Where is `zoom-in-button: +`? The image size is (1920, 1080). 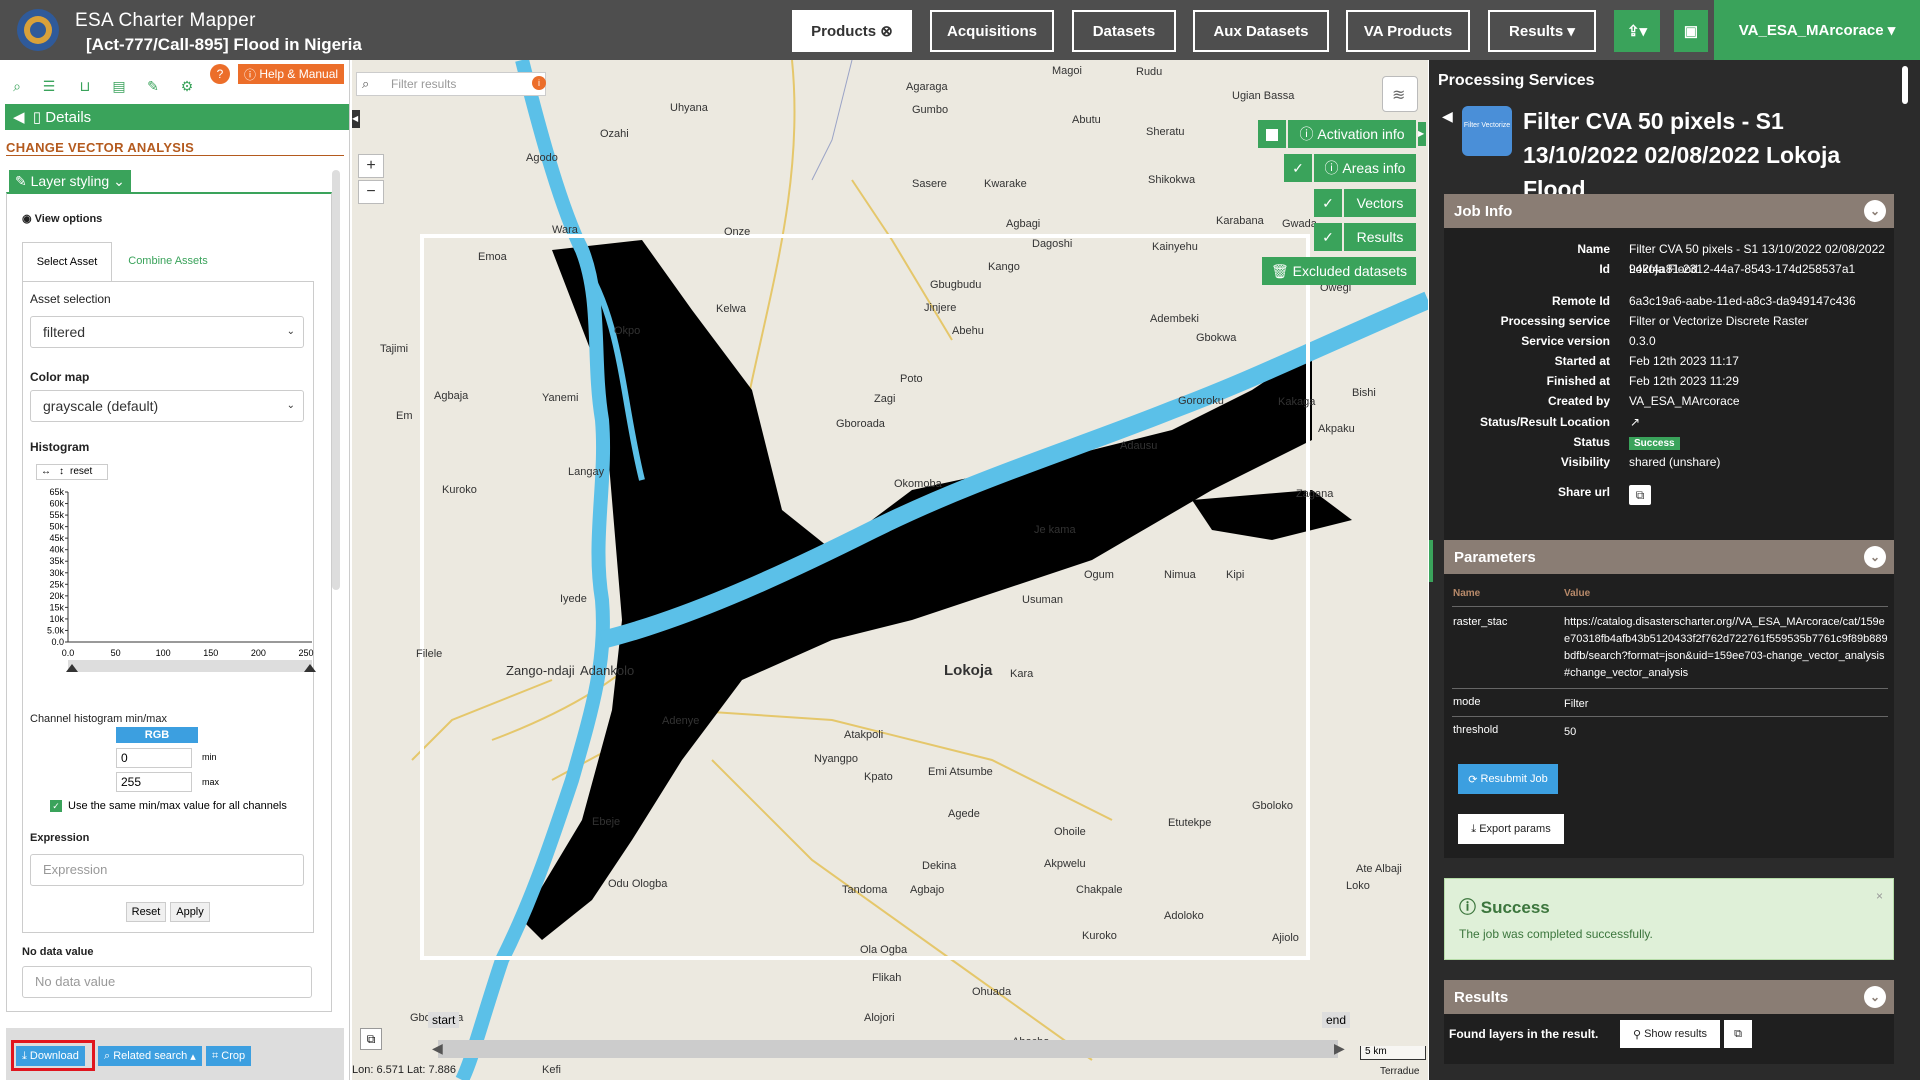
zoom-in-button: + is located at coordinates (371, 166).